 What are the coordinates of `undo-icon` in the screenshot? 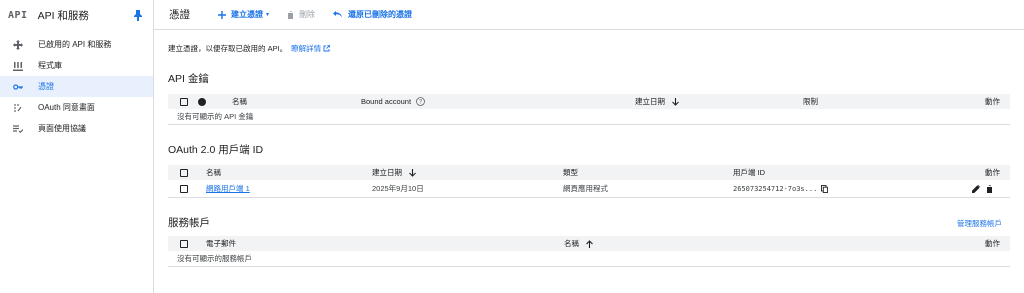 It's located at (338, 14).